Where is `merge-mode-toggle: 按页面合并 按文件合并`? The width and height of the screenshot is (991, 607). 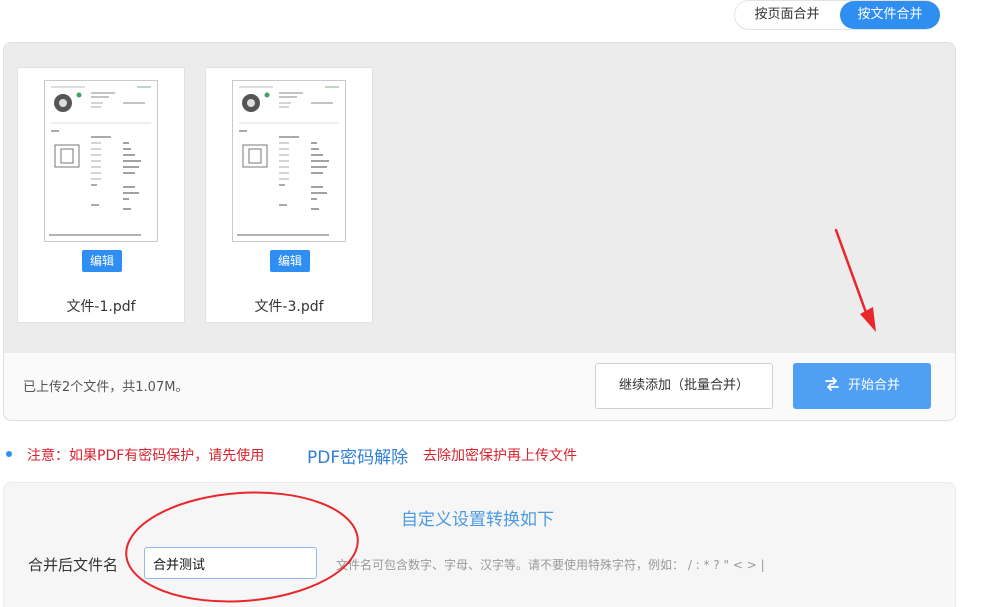 merge-mode-toggle: 按页面合并 按文件合并 is located at coordinates (837, 15).